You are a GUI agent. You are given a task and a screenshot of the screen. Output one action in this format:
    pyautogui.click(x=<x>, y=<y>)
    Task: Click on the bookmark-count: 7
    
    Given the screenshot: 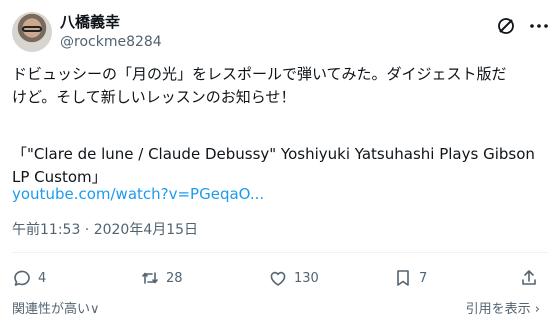 What is the action you would take?
    pyautogui.click(x=423, y=278)
    